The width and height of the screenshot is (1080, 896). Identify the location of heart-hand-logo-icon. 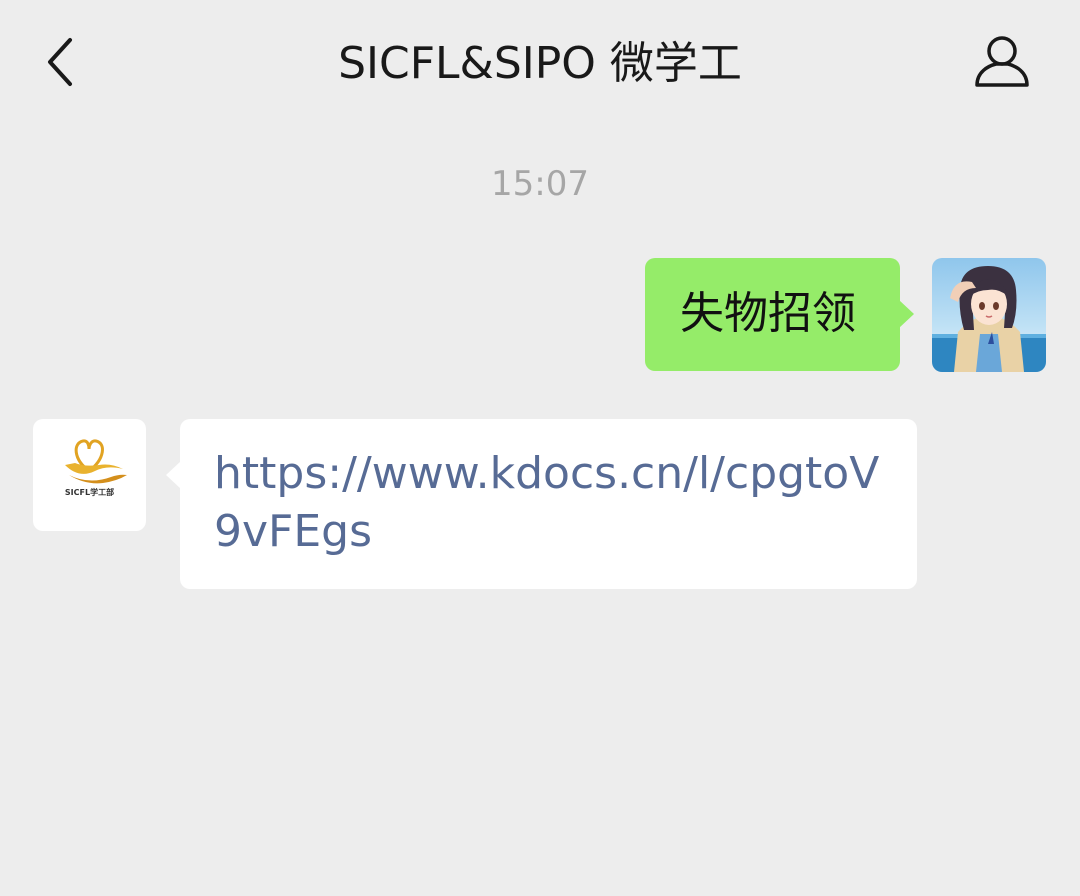
(96, 461).